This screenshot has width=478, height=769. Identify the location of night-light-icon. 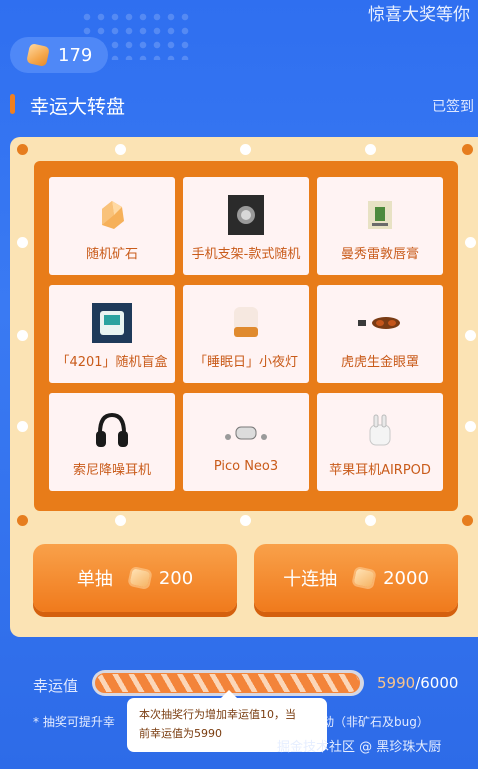
(246, 323).